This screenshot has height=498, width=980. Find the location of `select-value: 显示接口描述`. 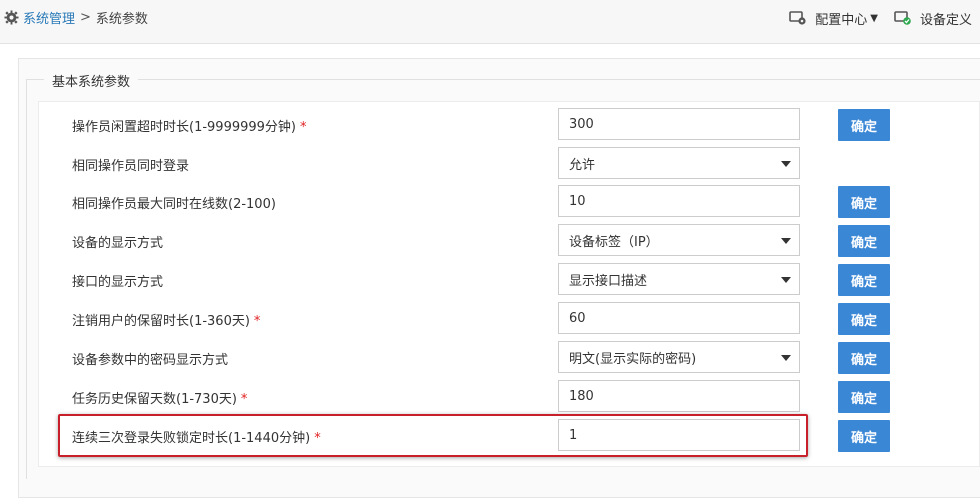

select-value: 显示接口描述 is located at coordinates (608, 281).